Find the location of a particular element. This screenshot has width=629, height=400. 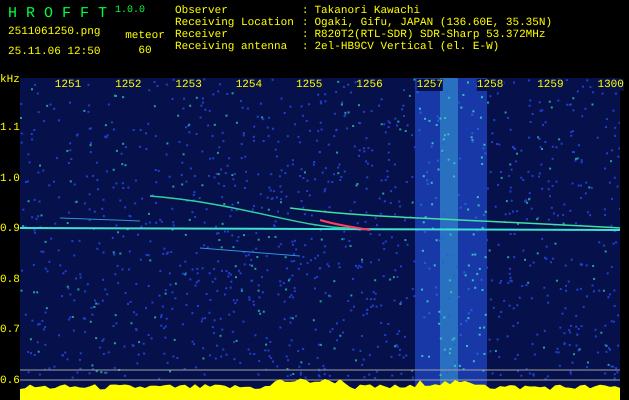

timestamp: 25.11.06 12:50 is located at coordinates (55, 52).